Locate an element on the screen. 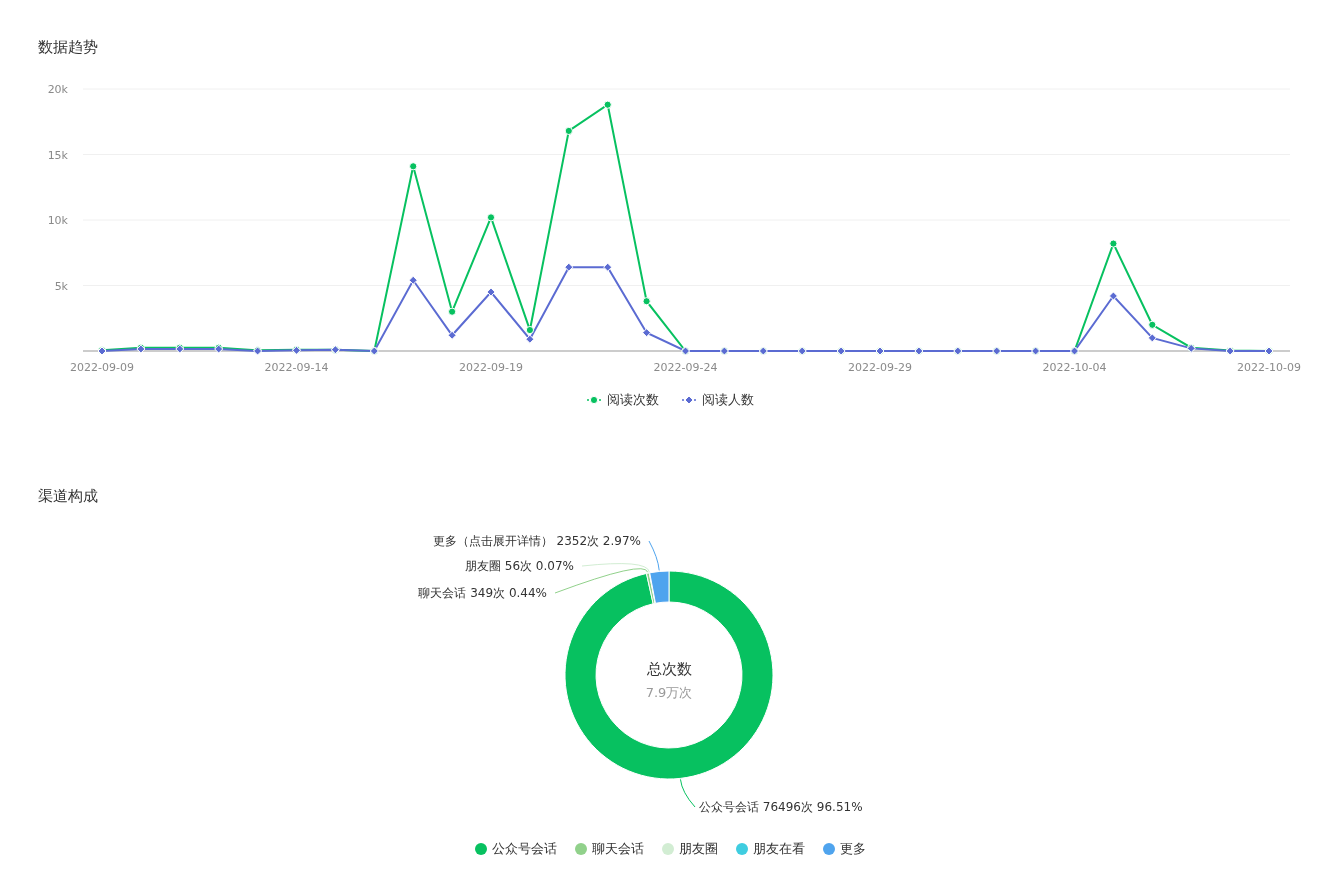 This screenshot has width=1340, height=870. axis-label: 20k is located at coordinates (57, 89).